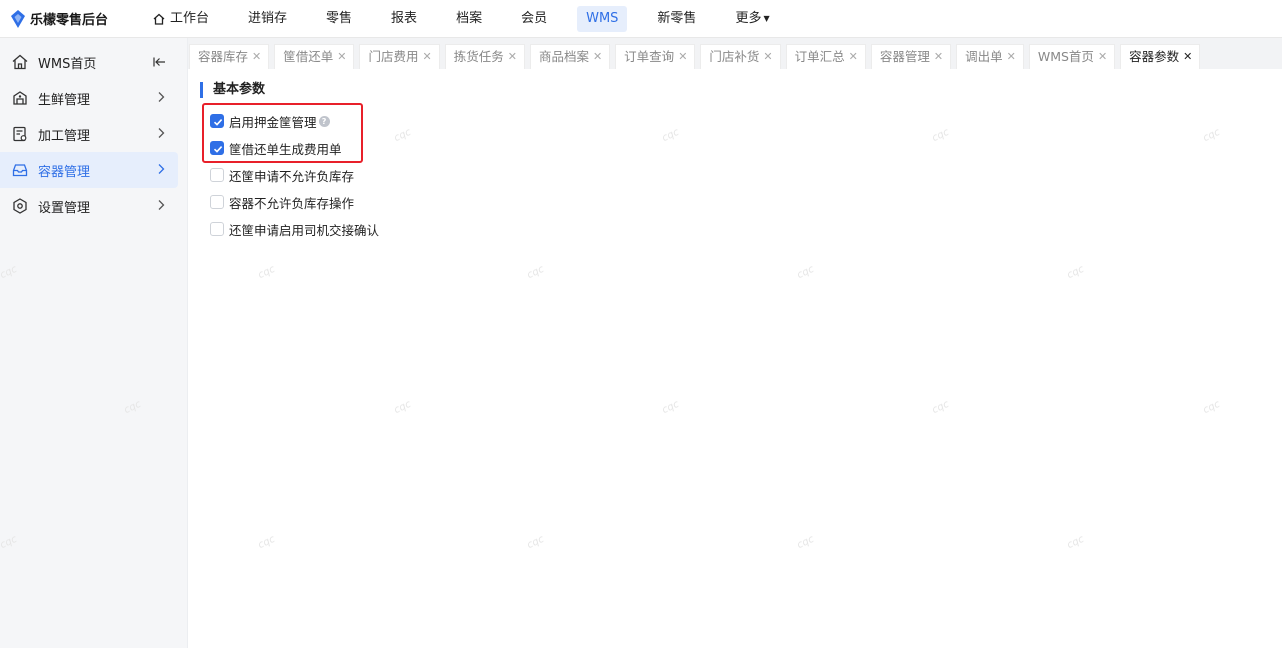 This screenshot has width=1282, height=648. What do you see at coordinates (534, 19) in the screenshot?
I see `nav-member: 会员` at bounding box center [534, 19].